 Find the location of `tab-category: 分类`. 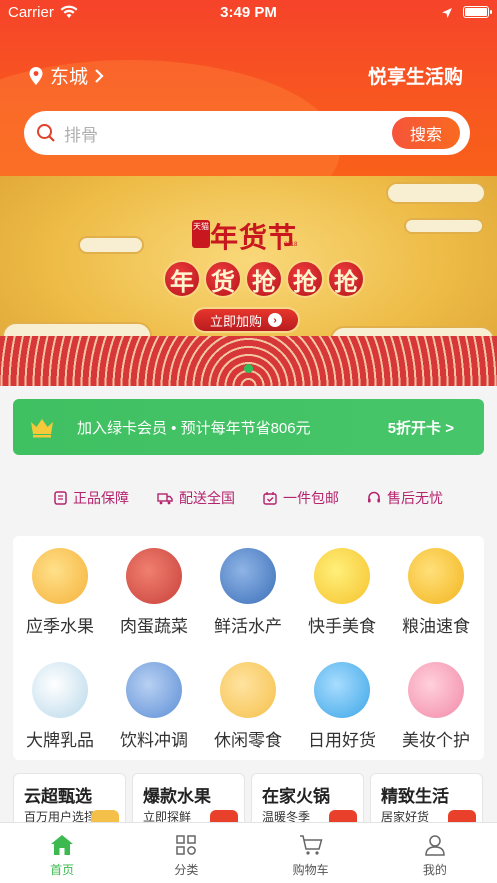

tab-category: 分类 is located at coordinates (186, 853).